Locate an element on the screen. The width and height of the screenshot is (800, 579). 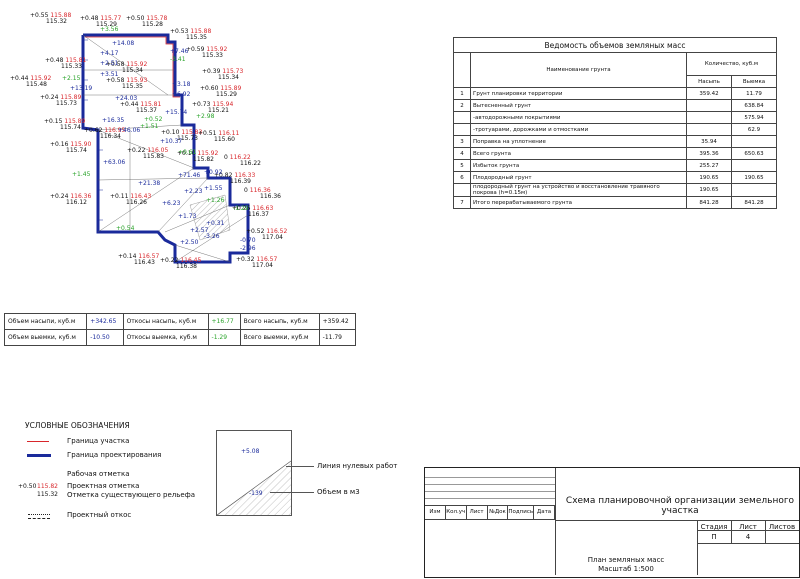
legend-work-mark: Рабочая отметка is located at coordinates (98, 474).